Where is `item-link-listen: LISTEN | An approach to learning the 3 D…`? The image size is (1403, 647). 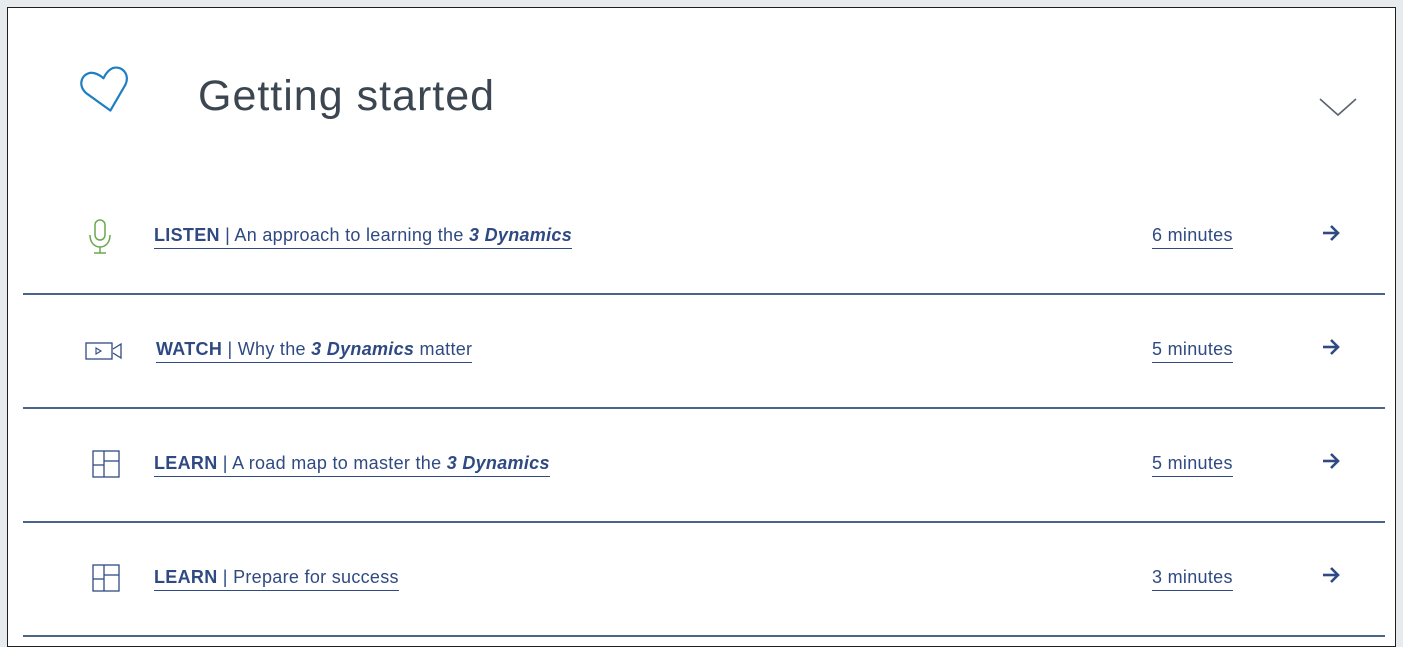
item-link-listen: LISTEN | An approach to learning the 3 D… is located at coordinates (363, 237).